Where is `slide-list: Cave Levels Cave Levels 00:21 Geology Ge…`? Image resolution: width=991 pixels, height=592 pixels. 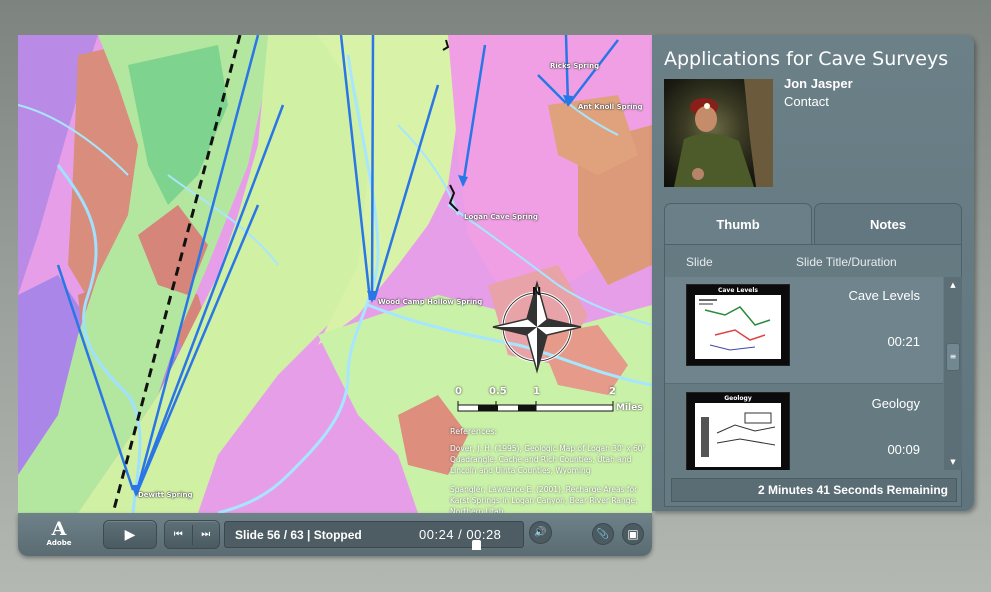
slide-list: Cave Levels Cave Levels 00:21 Geology Ge… is located at coordinates (804, 373).